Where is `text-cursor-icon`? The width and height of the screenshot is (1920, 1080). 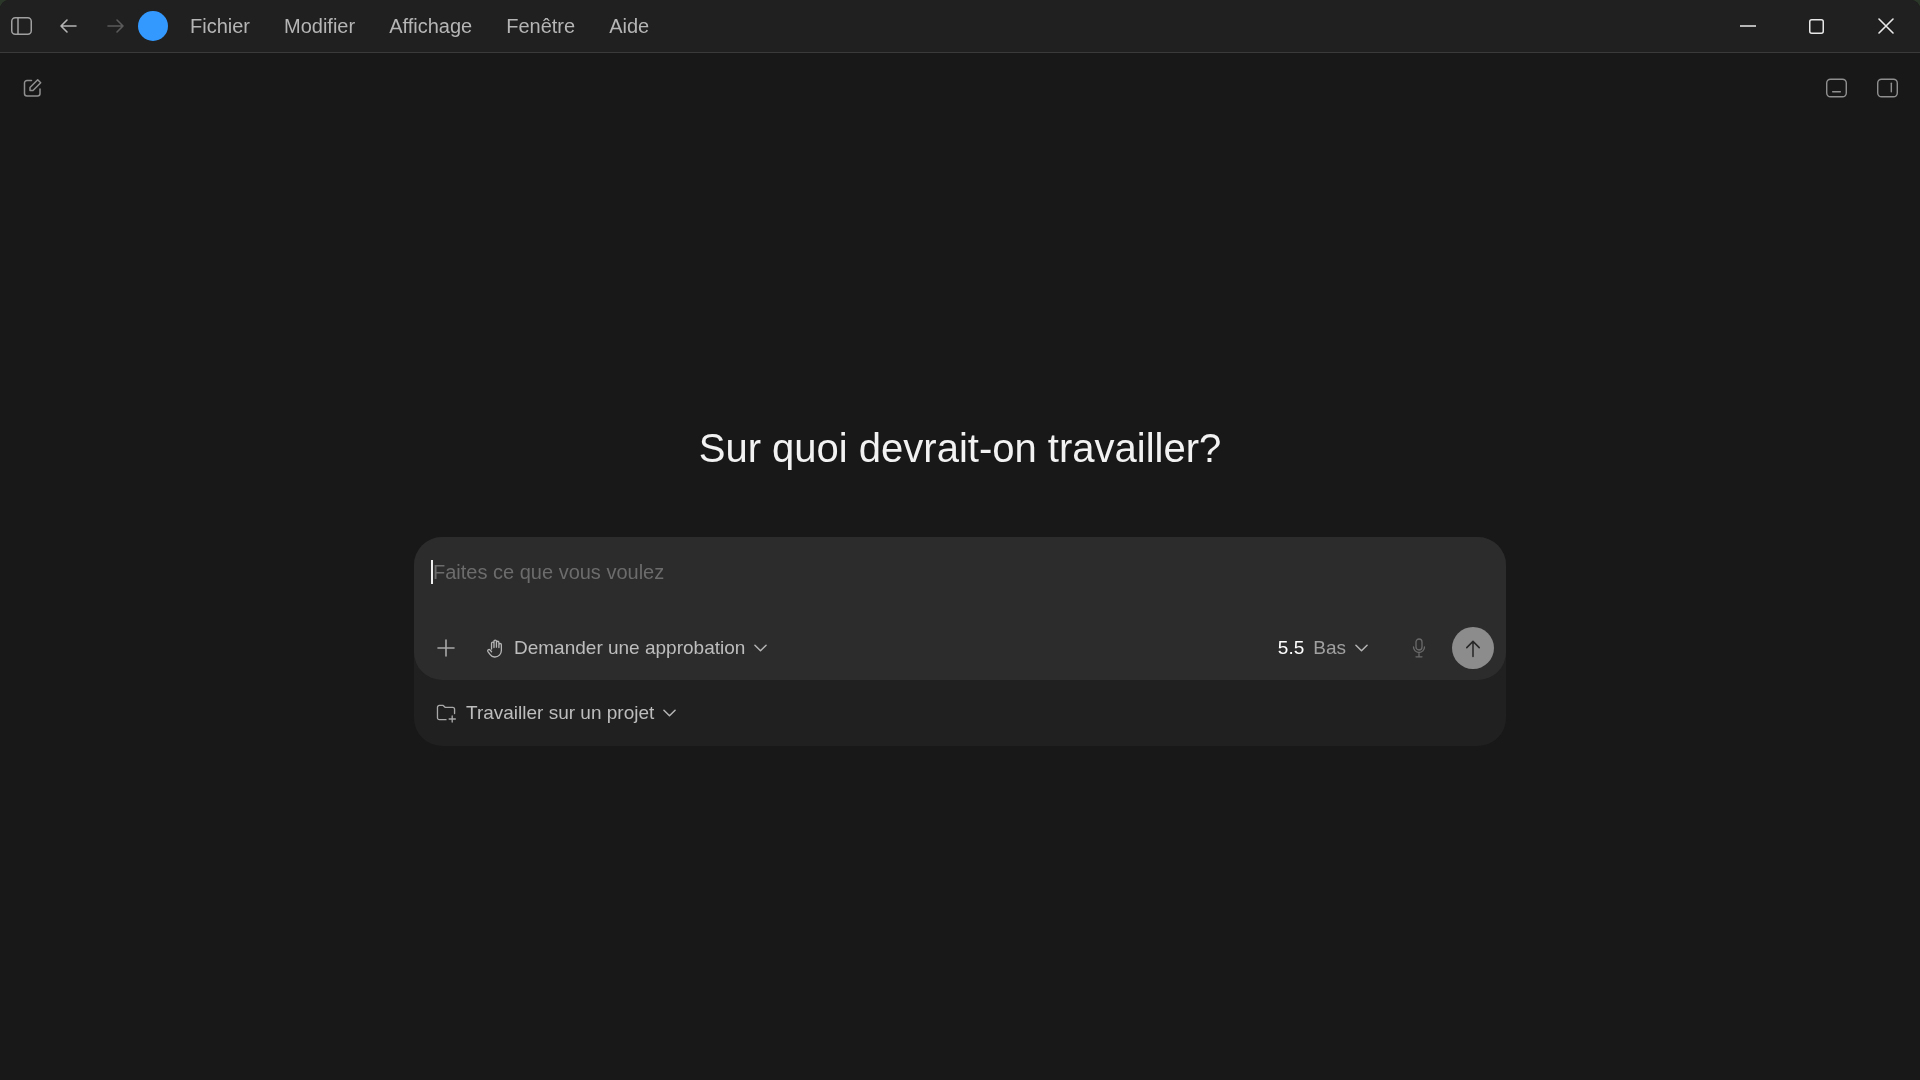 text-cursor-icon is located at coordinates (432, 572).